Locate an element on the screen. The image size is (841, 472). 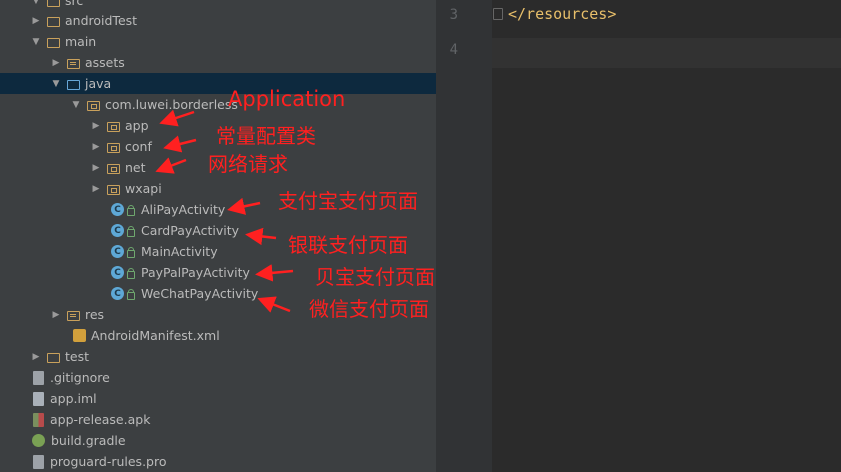
tree-item-label: app.iml is located at coordinates (73, 398).